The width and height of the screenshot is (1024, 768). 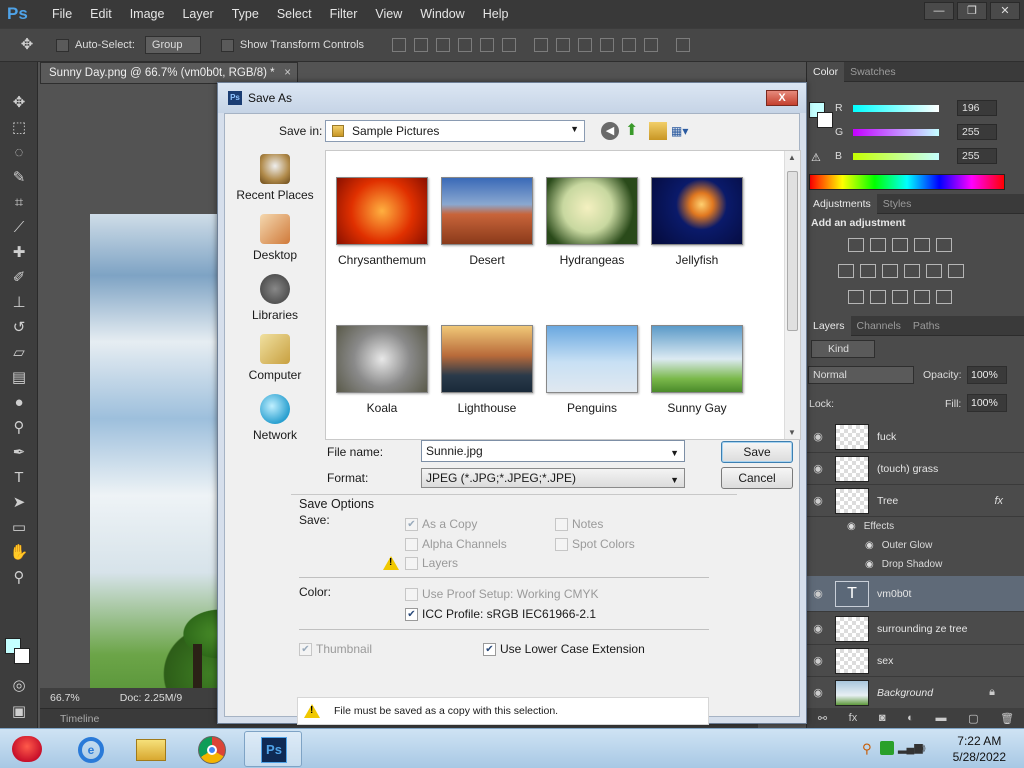 I want to click on tab-channels: Channels, so click(x=879, y=326).